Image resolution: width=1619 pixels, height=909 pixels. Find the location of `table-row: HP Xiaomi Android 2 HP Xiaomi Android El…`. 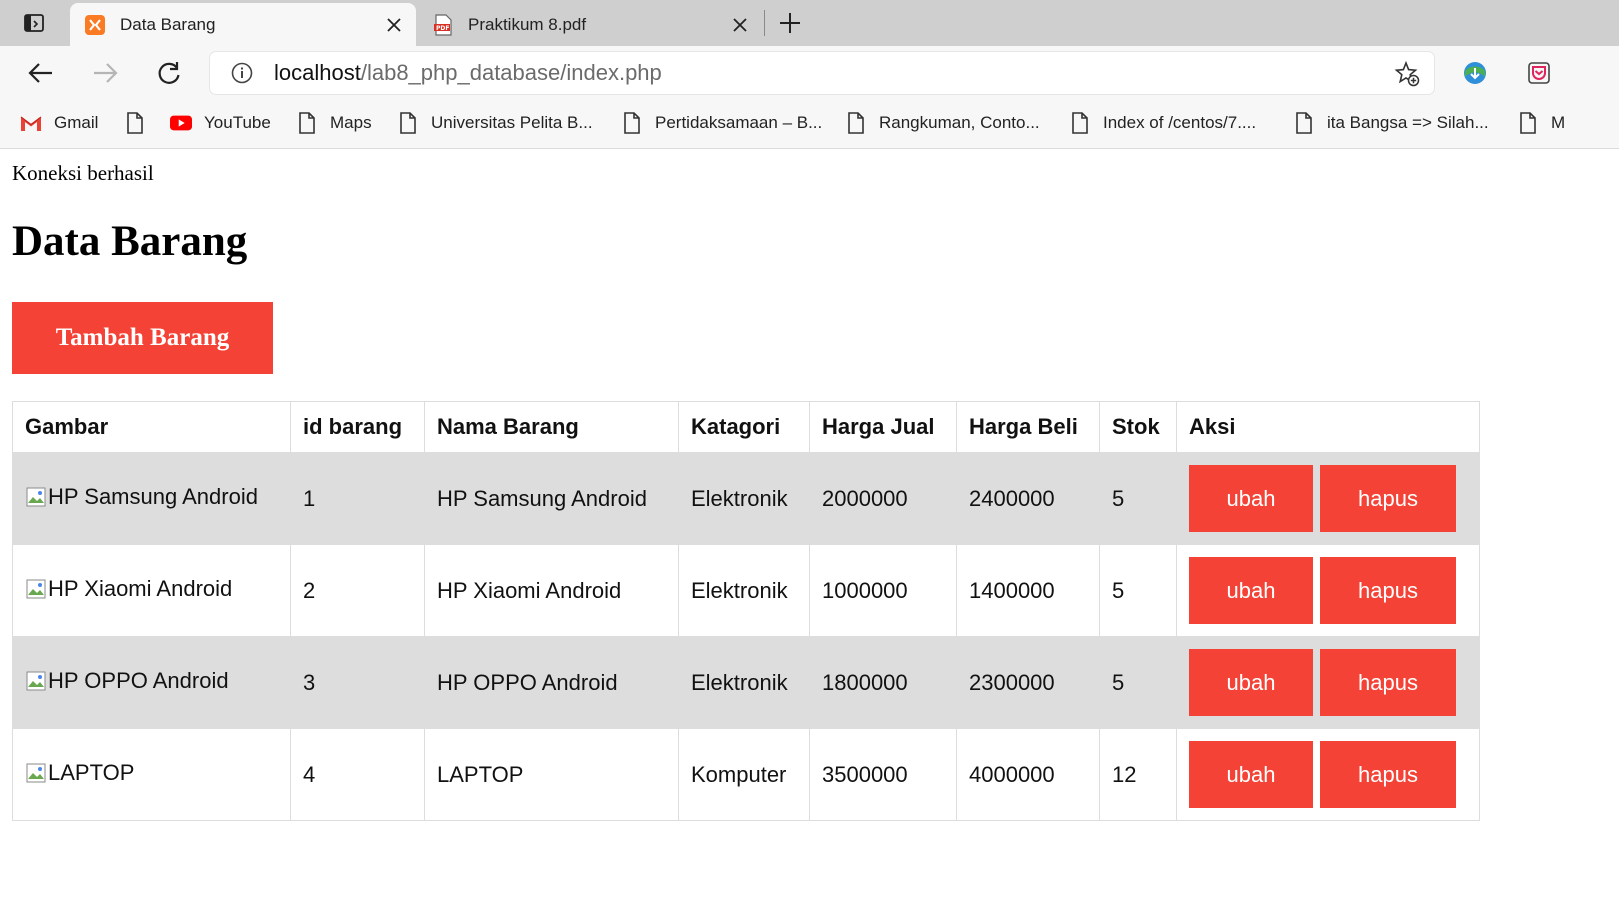

table-row: HP Xiaomi Android 2 HP Xiaomi Android El… is located at coordinates (746, 590).